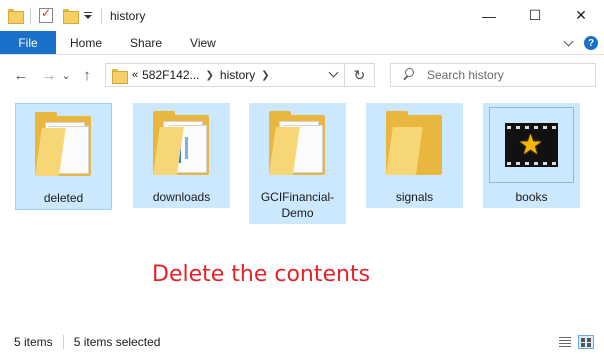 Image resolution: width=604 pixels, height=354 pixels. Describe the element at coordinates (302, 15) in the screenshot. I see `title-bar: history — ☐ ✕` at that location.